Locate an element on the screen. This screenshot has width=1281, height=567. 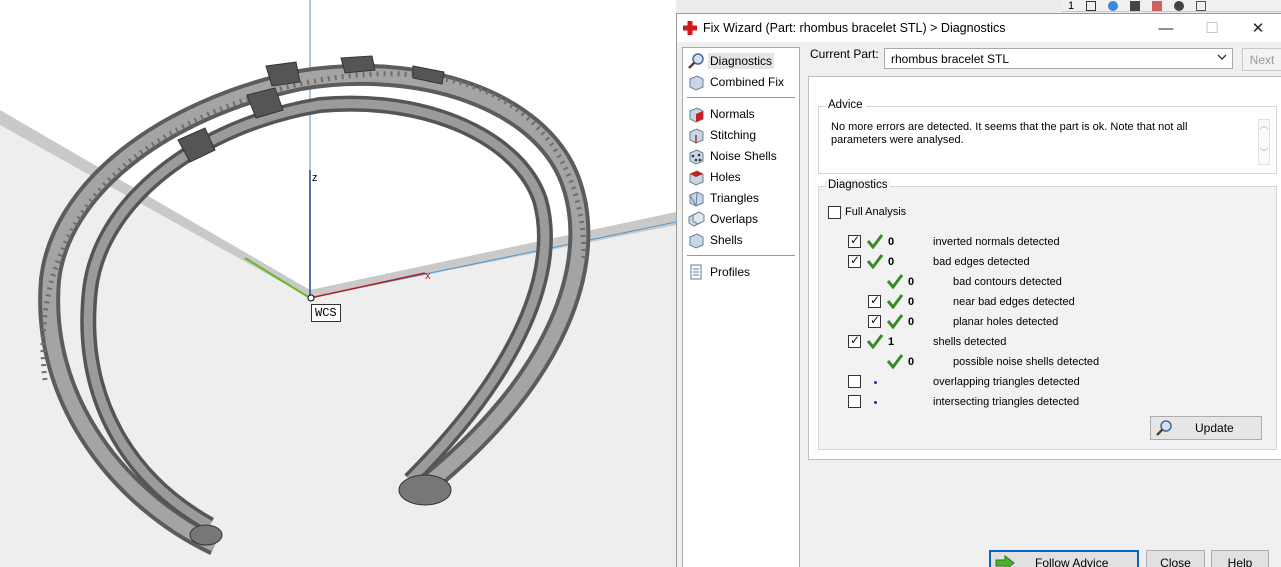
nav-label: Normals is located at coordinates (732, 113).